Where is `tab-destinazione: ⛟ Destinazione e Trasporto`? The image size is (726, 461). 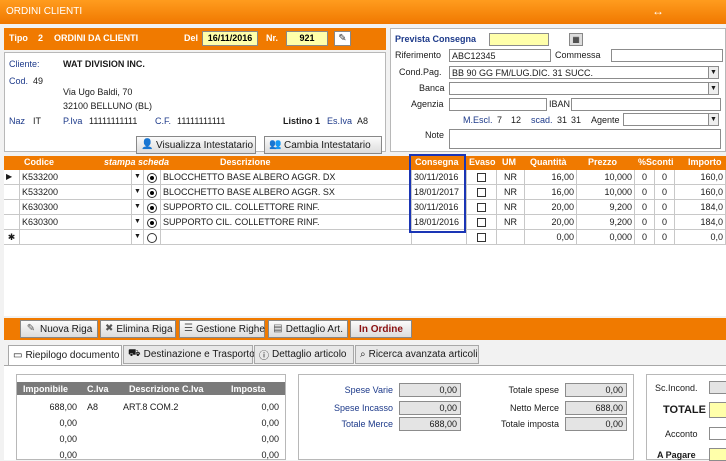
tab-destinazione: ⛟ Destinazione e Trasporto is located at coordinates (189, 354).